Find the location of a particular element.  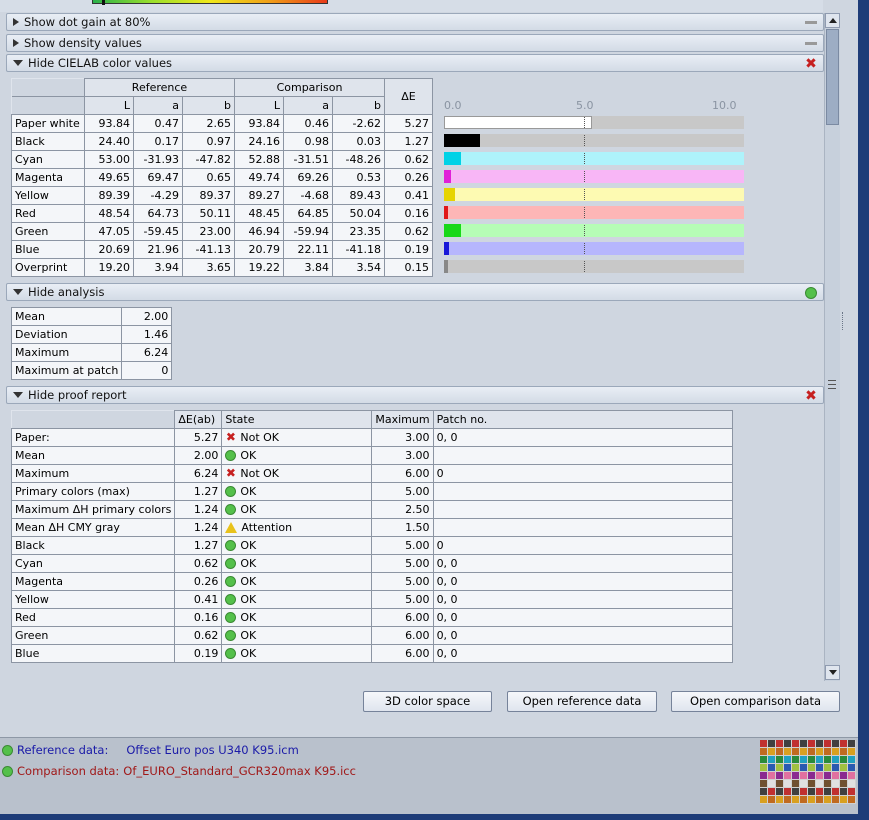

comparison-group-header: Comparison is located at coordinates (309, 87).